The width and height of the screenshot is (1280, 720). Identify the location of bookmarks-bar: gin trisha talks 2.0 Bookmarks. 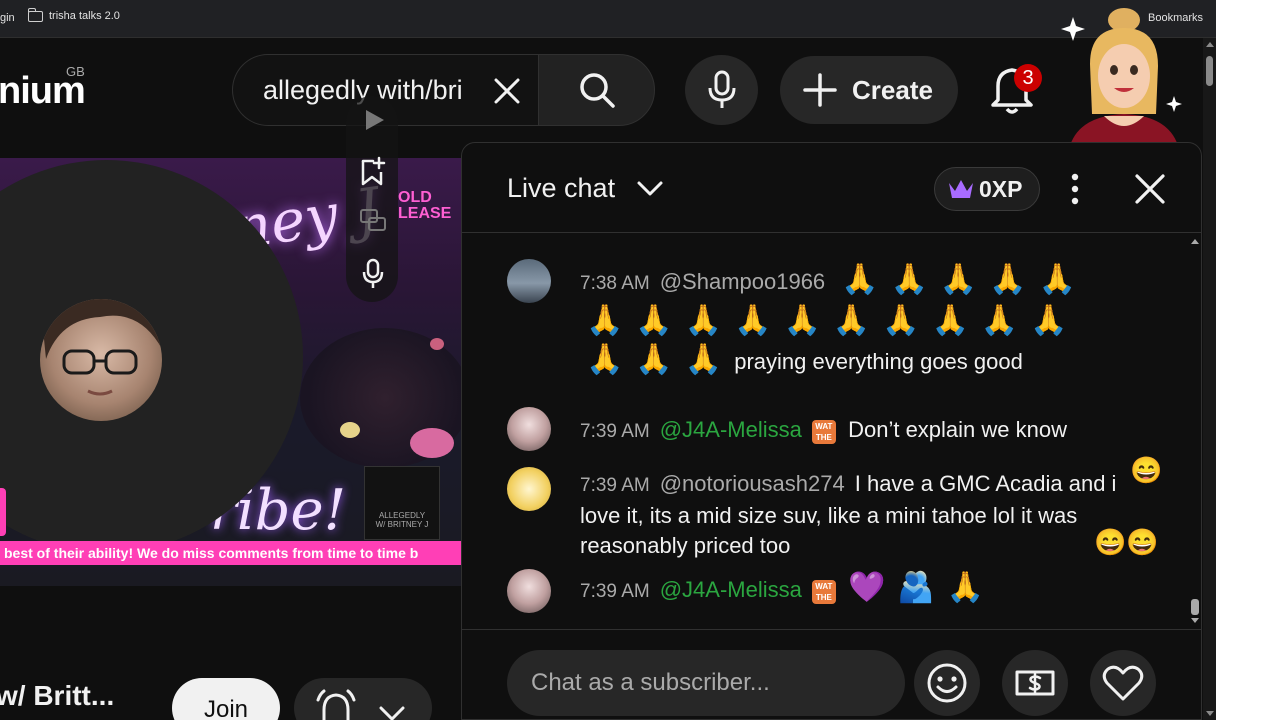
(608, 19).